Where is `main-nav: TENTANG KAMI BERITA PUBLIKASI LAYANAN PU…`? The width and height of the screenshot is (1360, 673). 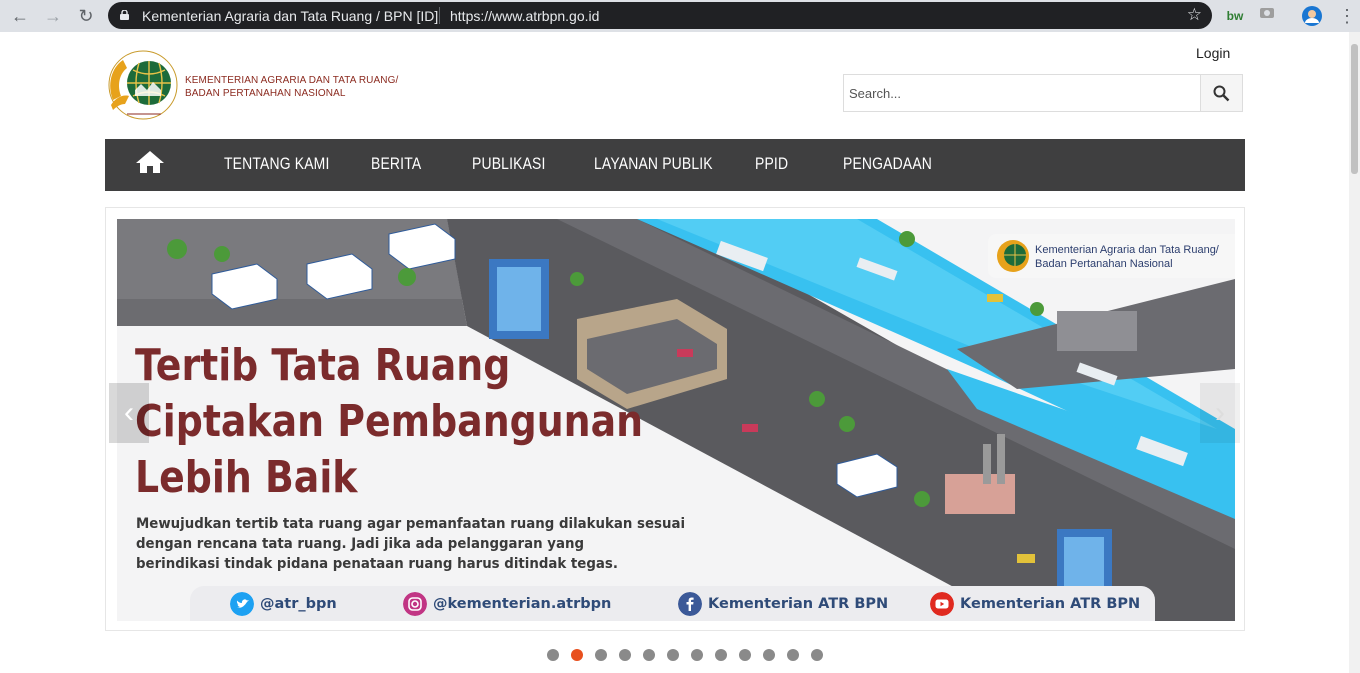 main-nav: TENTANG KAMI BERITA PUBLIKASI LAYANAN PU… is located at coordinates (675, 165).